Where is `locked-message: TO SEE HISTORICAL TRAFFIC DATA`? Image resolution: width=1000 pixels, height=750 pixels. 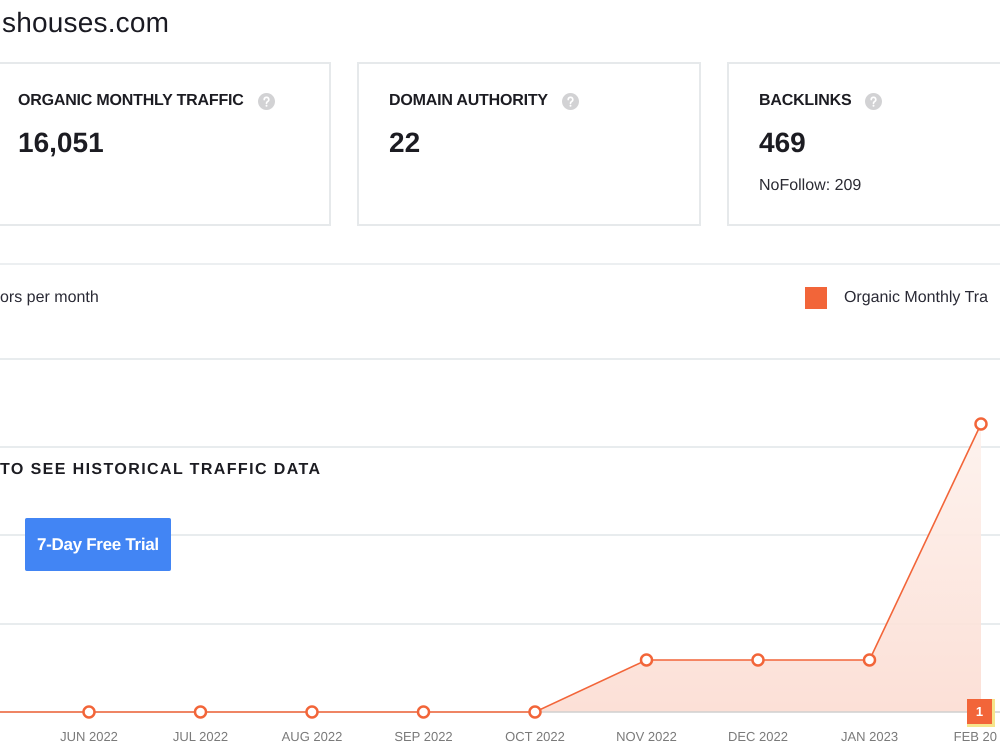 locked-message: TO SEE HISTORICAL TRAFFIC DATA is located at coordinates (161, 470).